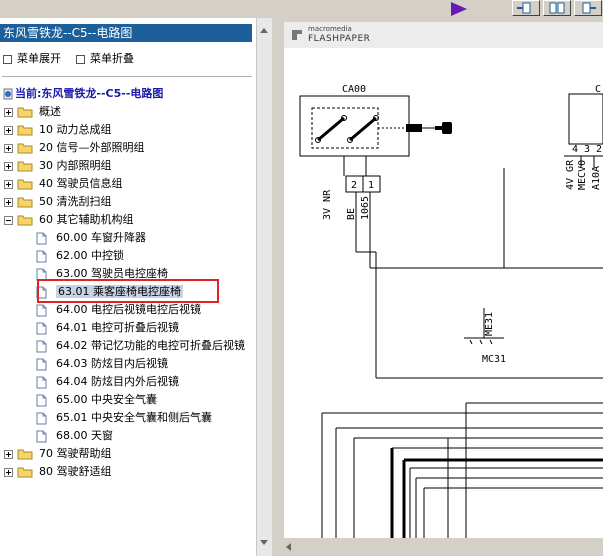 The width and height of the screenshot is (603, 556). I want to click on scroll-left-icon, so click(288, 547).